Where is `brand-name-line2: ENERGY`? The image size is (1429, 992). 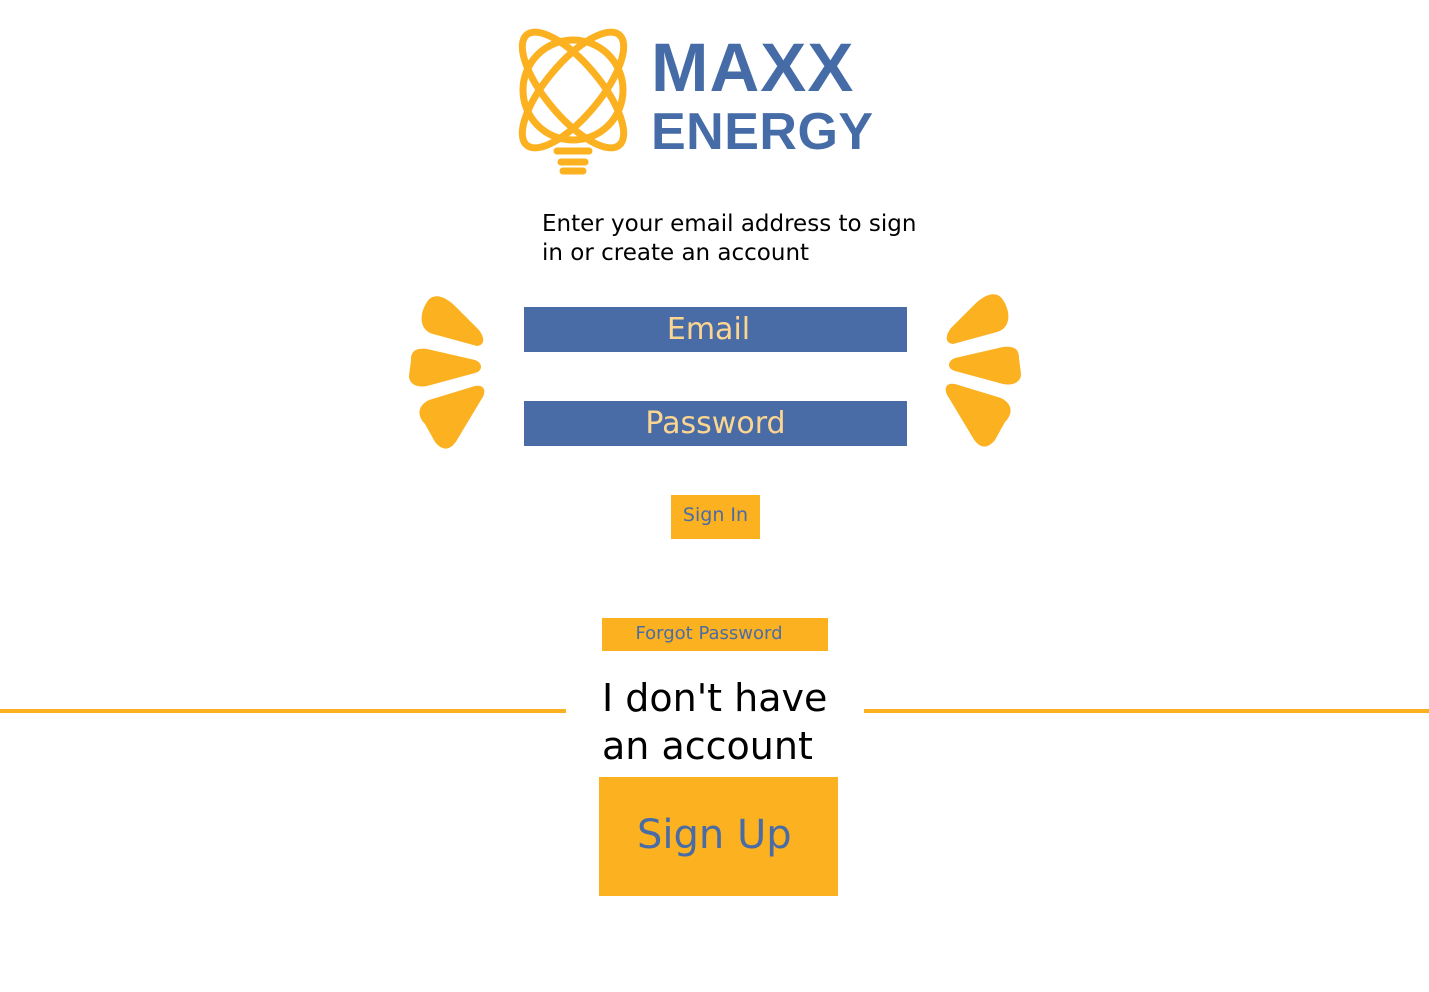 brand-name-line2: ENERGY is located at coordinates (762, 132).